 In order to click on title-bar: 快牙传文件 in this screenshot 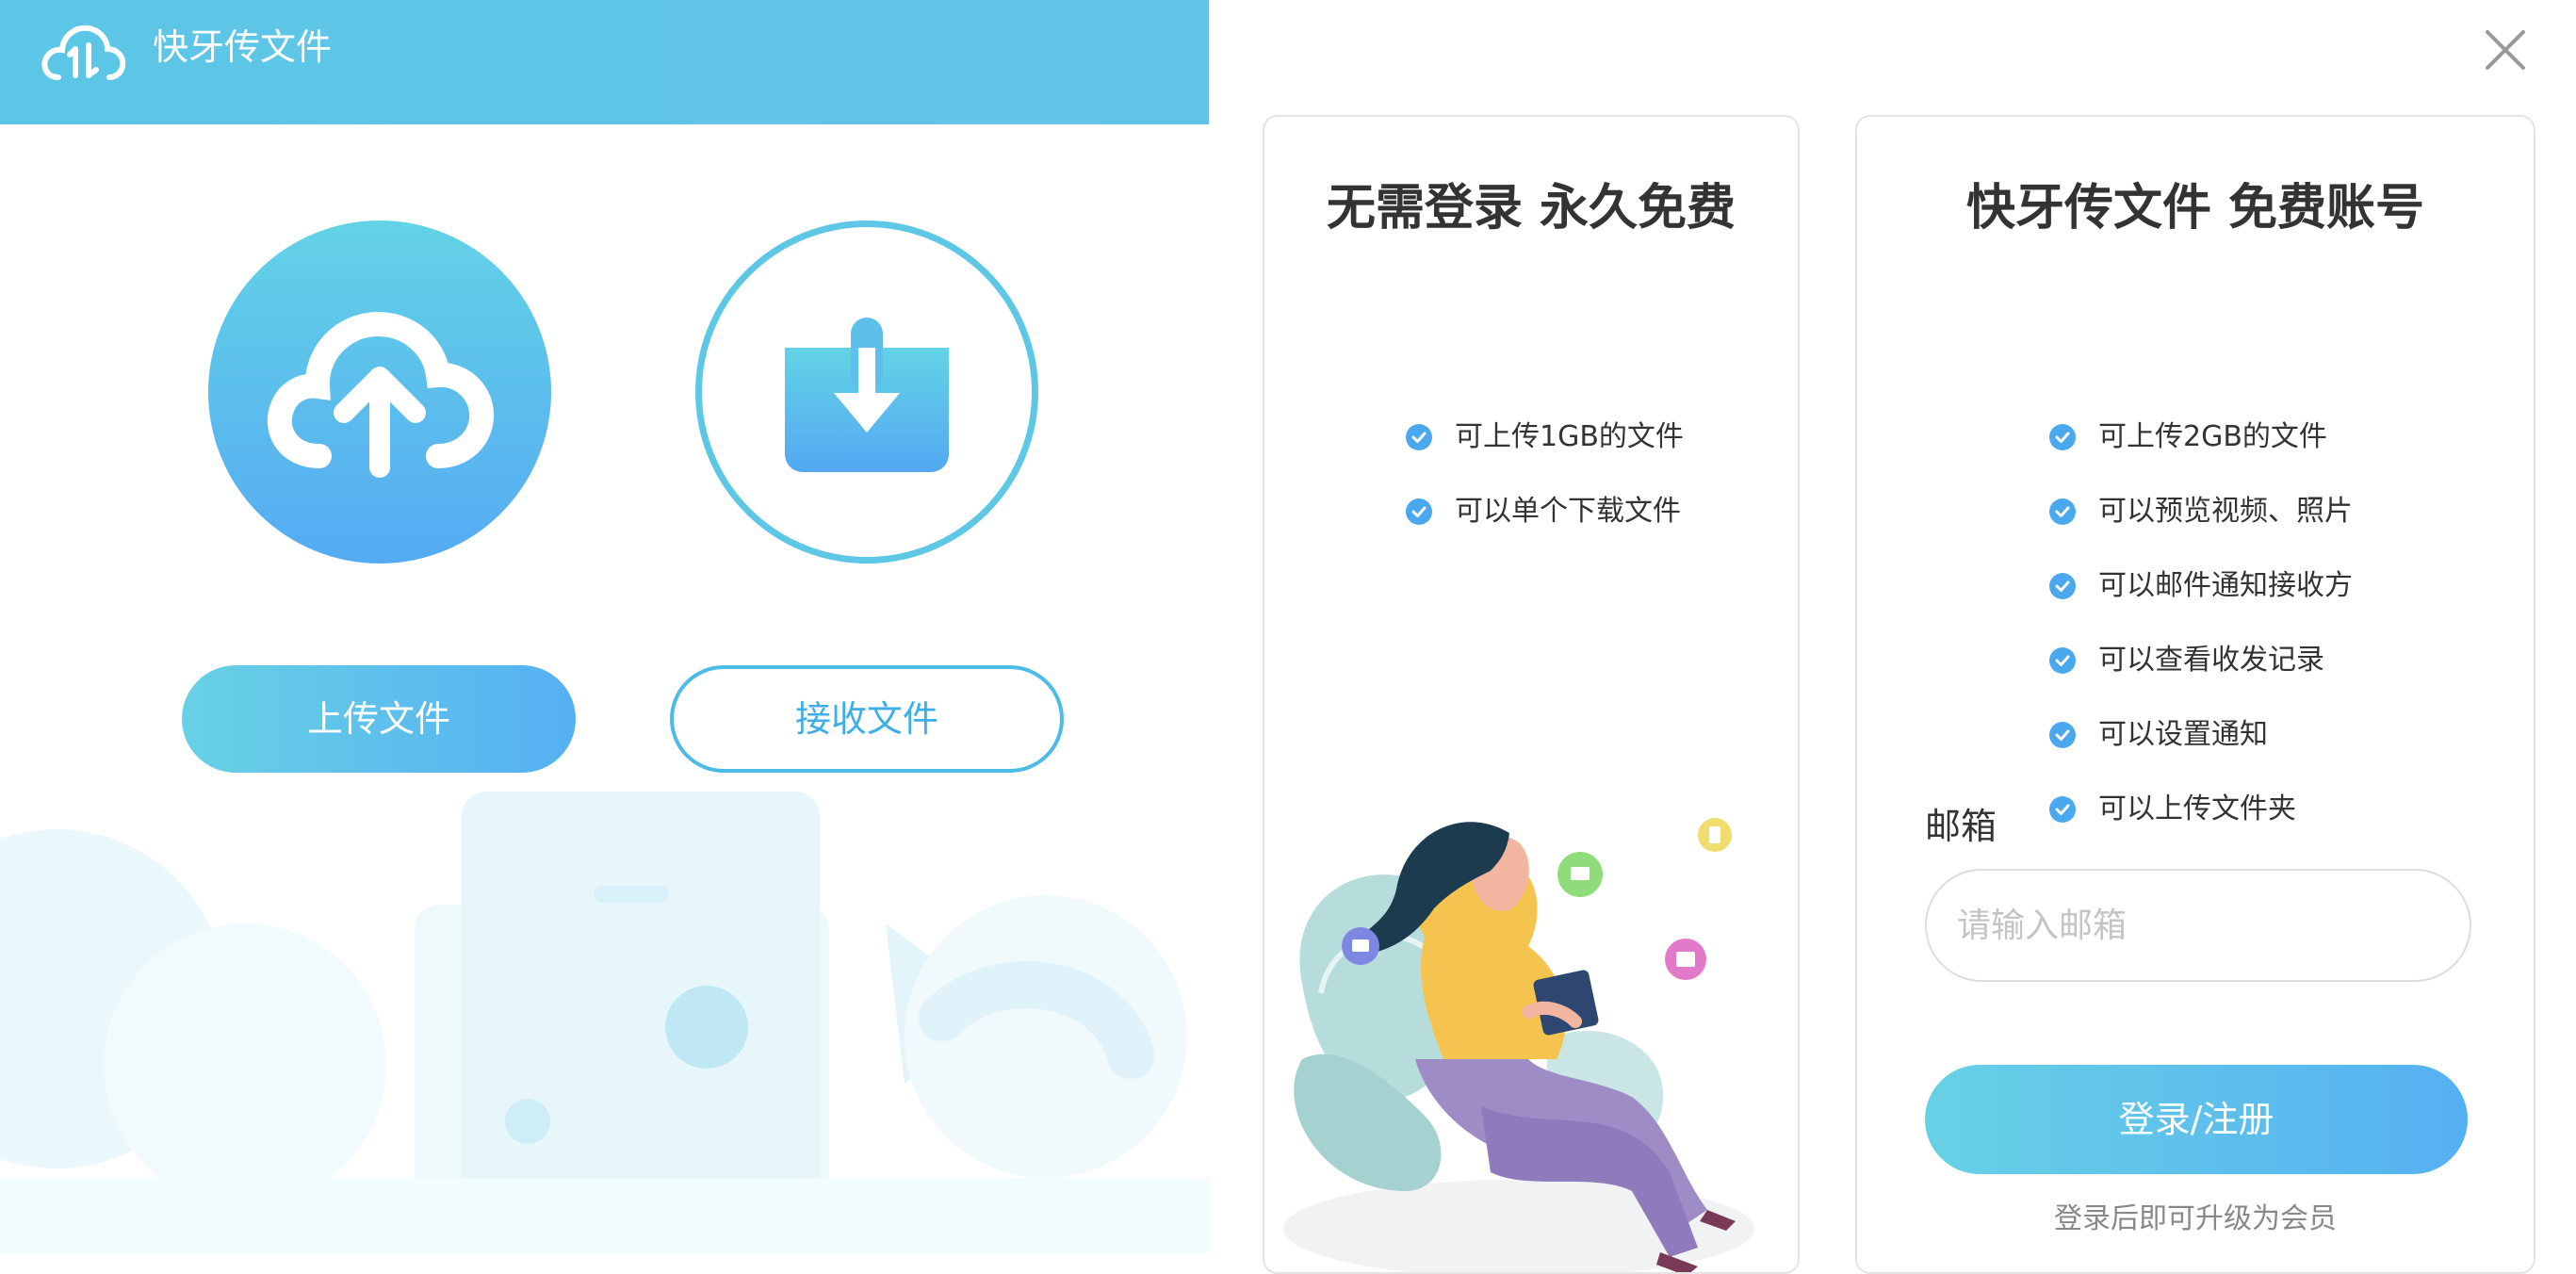, I will do `click(604, 62)`.